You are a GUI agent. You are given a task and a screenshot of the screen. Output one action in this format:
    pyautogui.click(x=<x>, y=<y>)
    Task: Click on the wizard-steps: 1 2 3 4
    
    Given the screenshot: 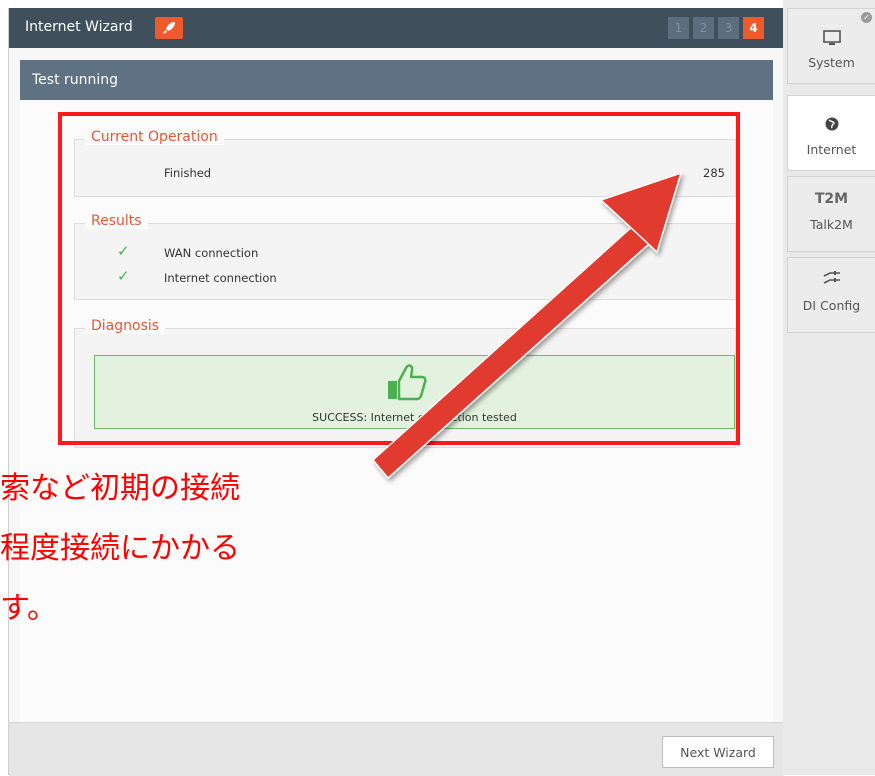 What is the action you would take?
    pyautogui.click(x=716, y=28)
    